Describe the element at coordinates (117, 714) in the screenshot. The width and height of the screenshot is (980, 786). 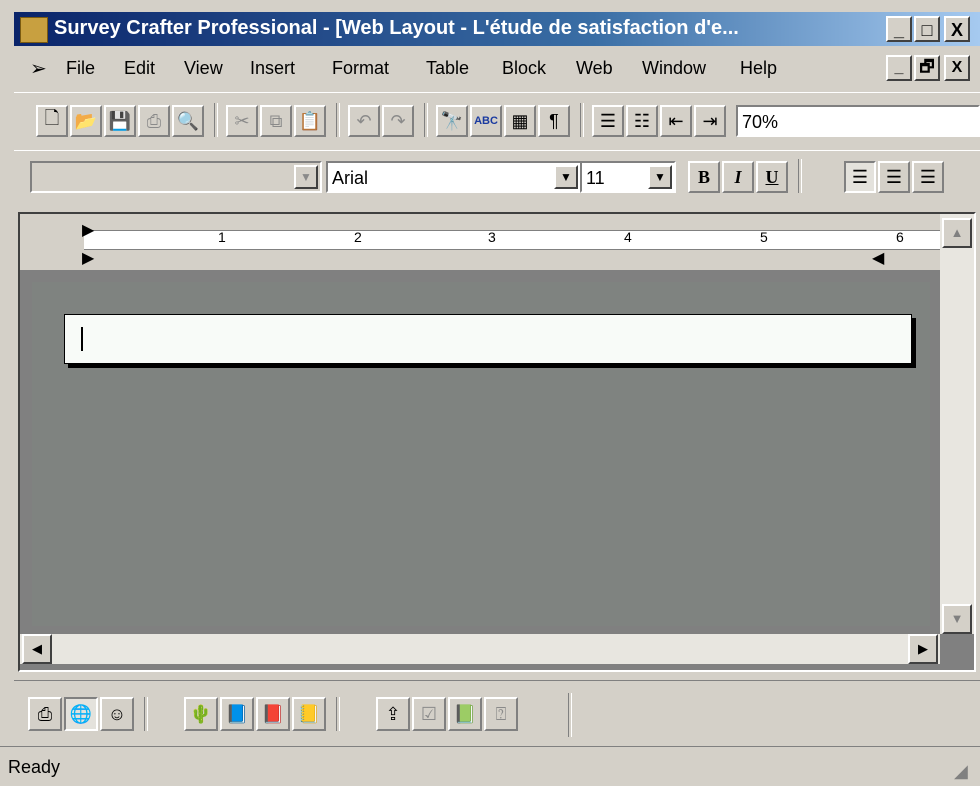
I see `respondent-view-icon: ☺` at that location.